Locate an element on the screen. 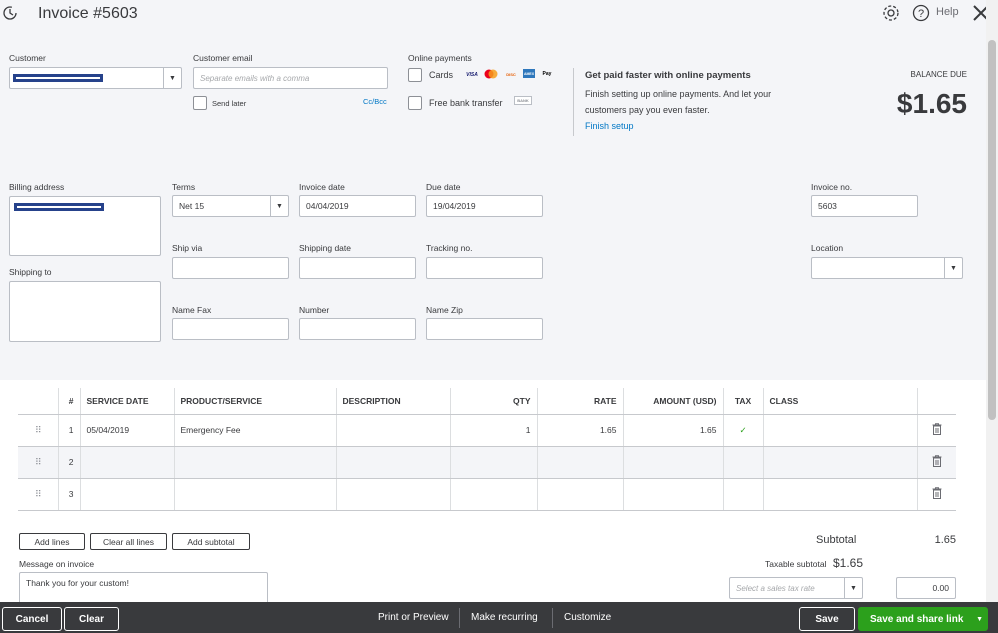 The width and height of the screenshot is (998, 633). customize-button: Customize is located at coordinates (587, 617).